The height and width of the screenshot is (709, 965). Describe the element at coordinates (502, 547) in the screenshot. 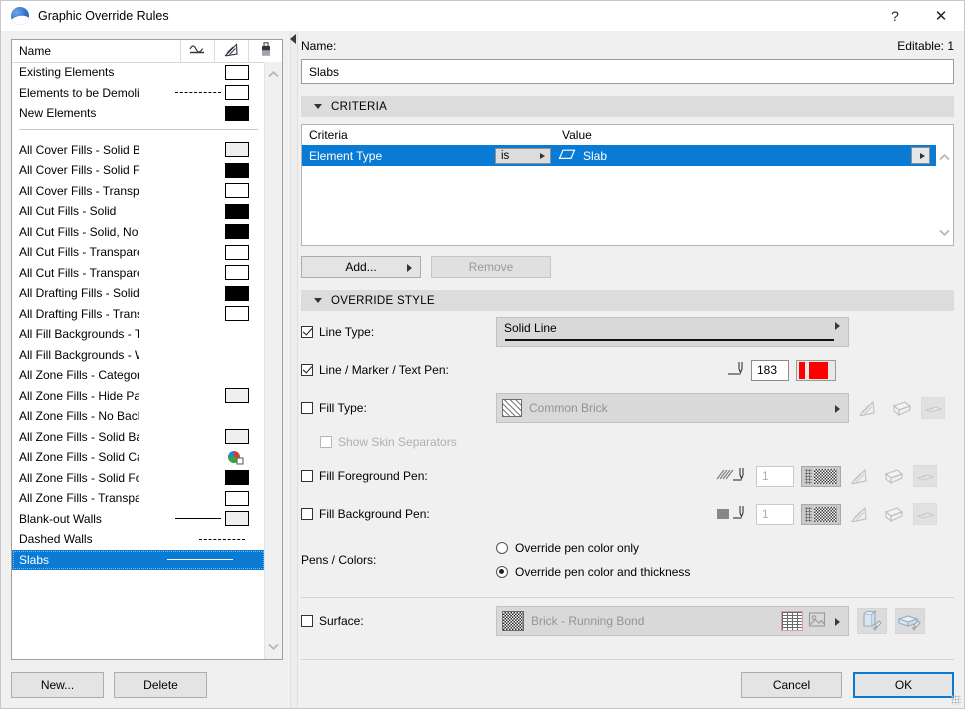

I see `radio-pen-color-only` at that location.